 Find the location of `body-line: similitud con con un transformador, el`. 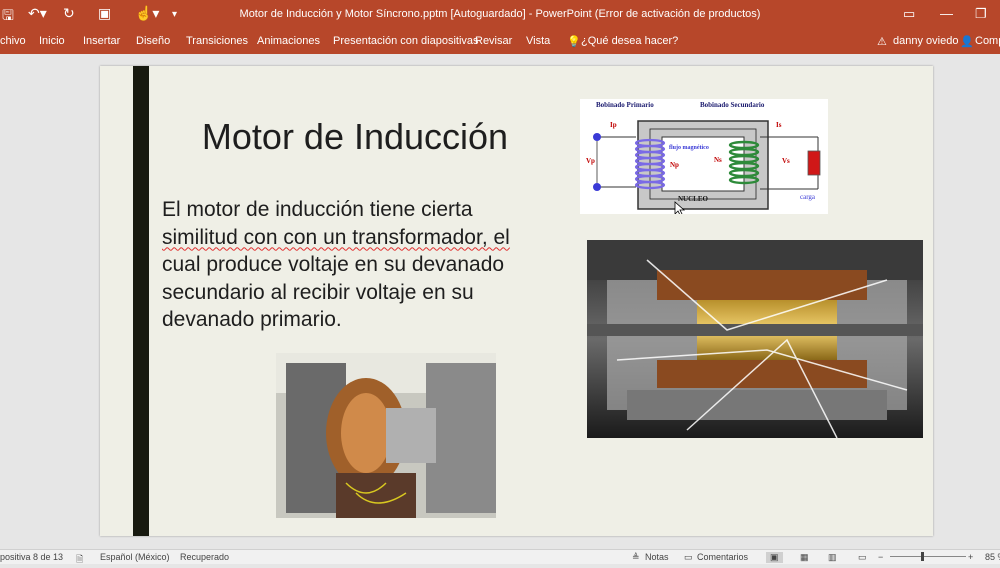

body-line: similitud con con un transformador, el is located at coordinates (362, 238).